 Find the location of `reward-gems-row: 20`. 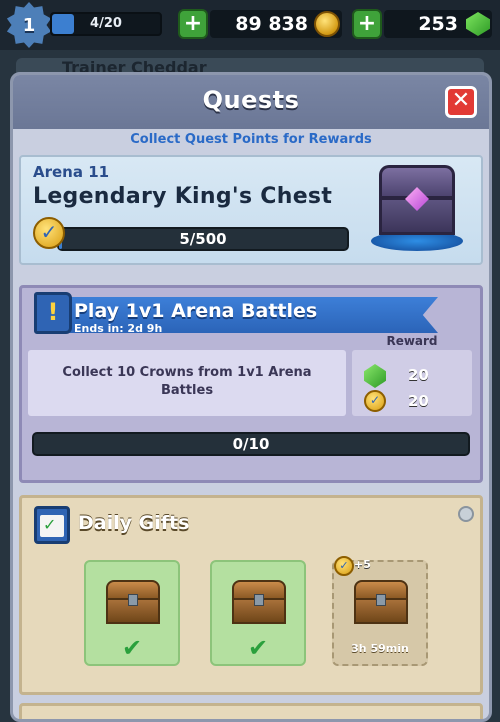

reward-gems-row: 20 is located at coordinates (414, 376).